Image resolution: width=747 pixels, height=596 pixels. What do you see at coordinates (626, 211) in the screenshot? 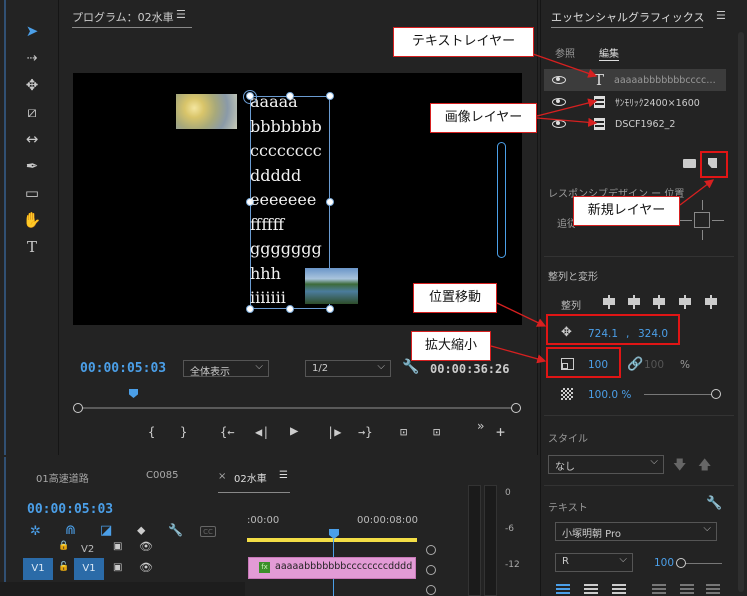
I see `callout-new-layer: 新規レイヤー` at bounding box center [626, 211].